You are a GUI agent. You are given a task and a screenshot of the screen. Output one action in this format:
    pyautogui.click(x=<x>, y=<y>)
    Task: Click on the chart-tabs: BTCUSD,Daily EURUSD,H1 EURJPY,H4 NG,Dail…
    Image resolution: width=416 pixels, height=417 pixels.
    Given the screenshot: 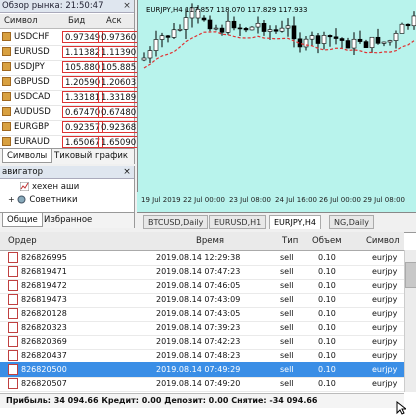 What is the action you would take?
    pyautogui.click(x=276, y=221)
    